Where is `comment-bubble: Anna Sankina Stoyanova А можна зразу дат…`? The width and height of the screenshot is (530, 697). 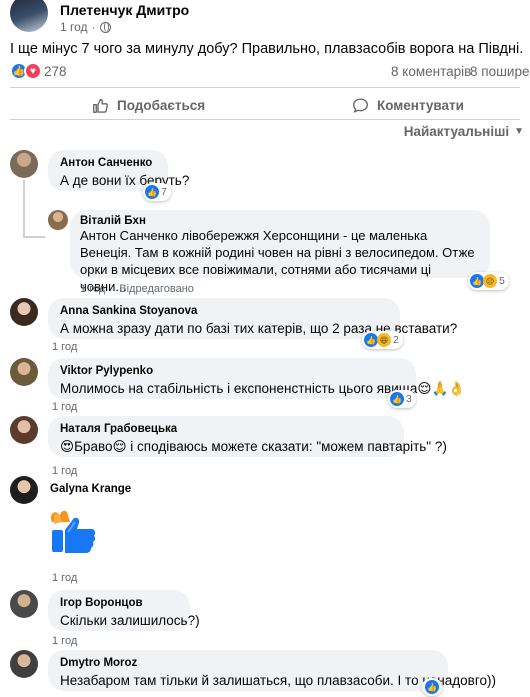 comment-bubble: Anna Sankina Stoyanova А можна зразу дат… is located at coordinates (253, 318).